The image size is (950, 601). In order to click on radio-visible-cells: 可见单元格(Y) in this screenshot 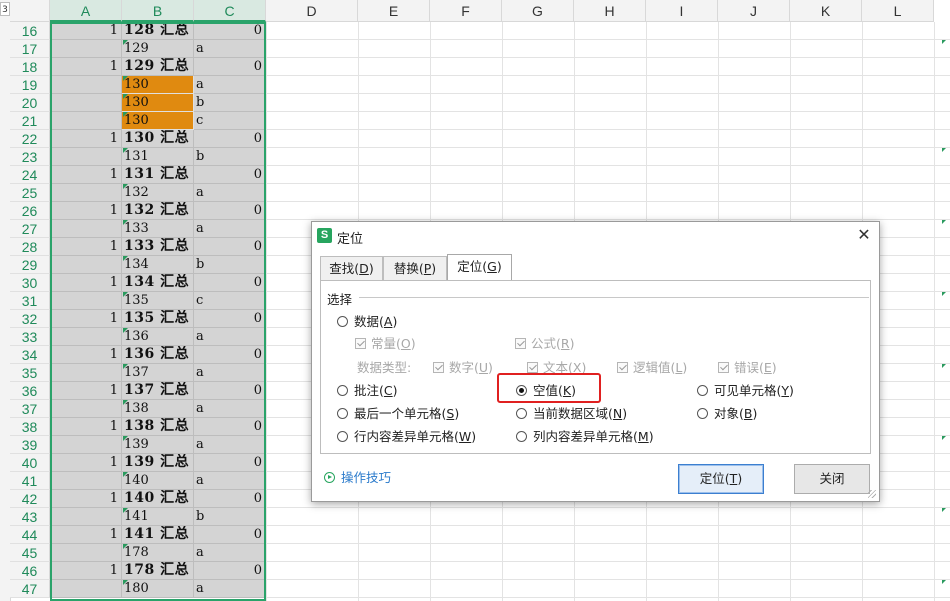, I will do `click(745, 391)`.